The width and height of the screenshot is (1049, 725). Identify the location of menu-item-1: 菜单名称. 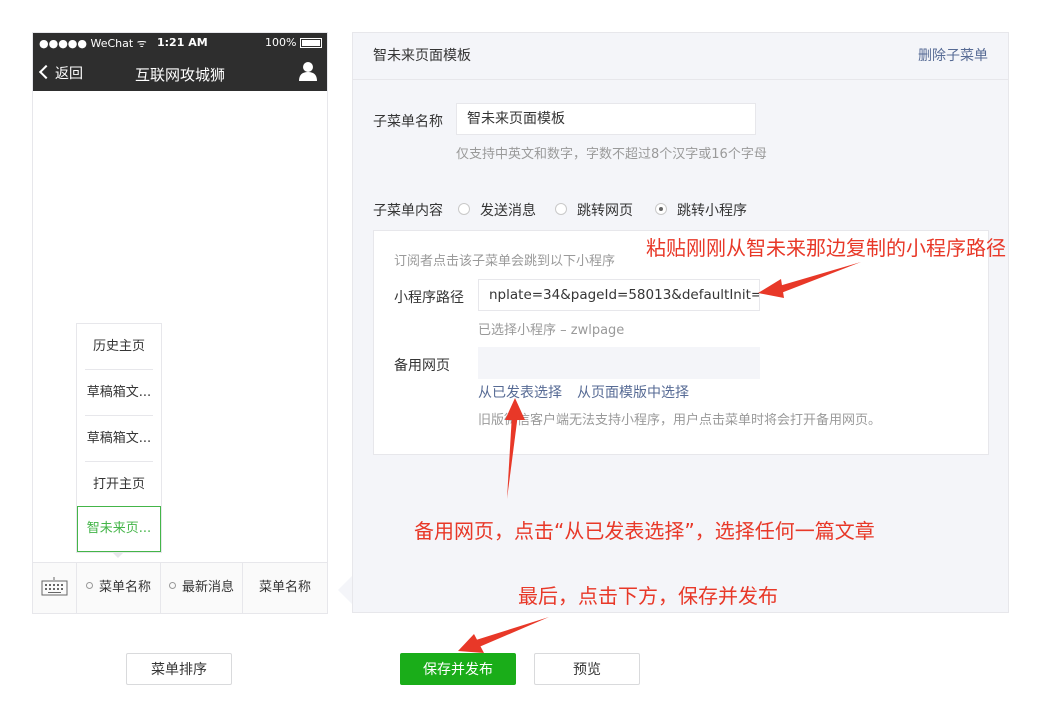
(119, 588).